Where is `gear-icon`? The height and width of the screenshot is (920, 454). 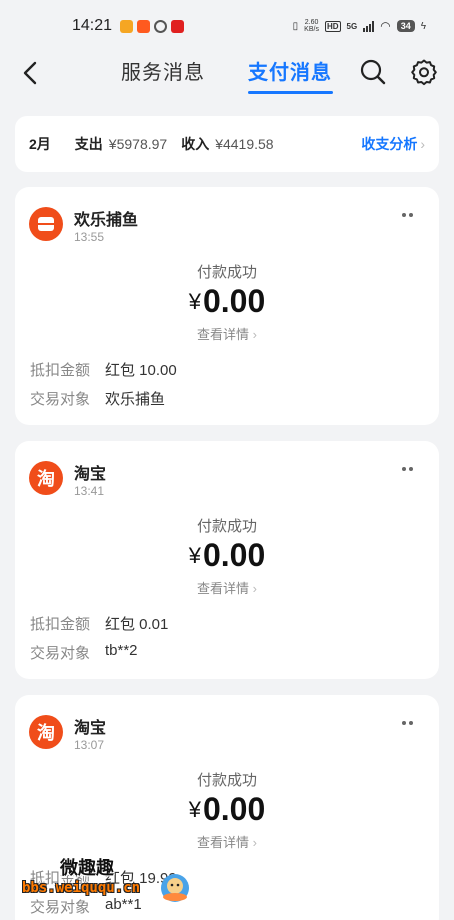
gear-icon is located at coordinates (424, 72).